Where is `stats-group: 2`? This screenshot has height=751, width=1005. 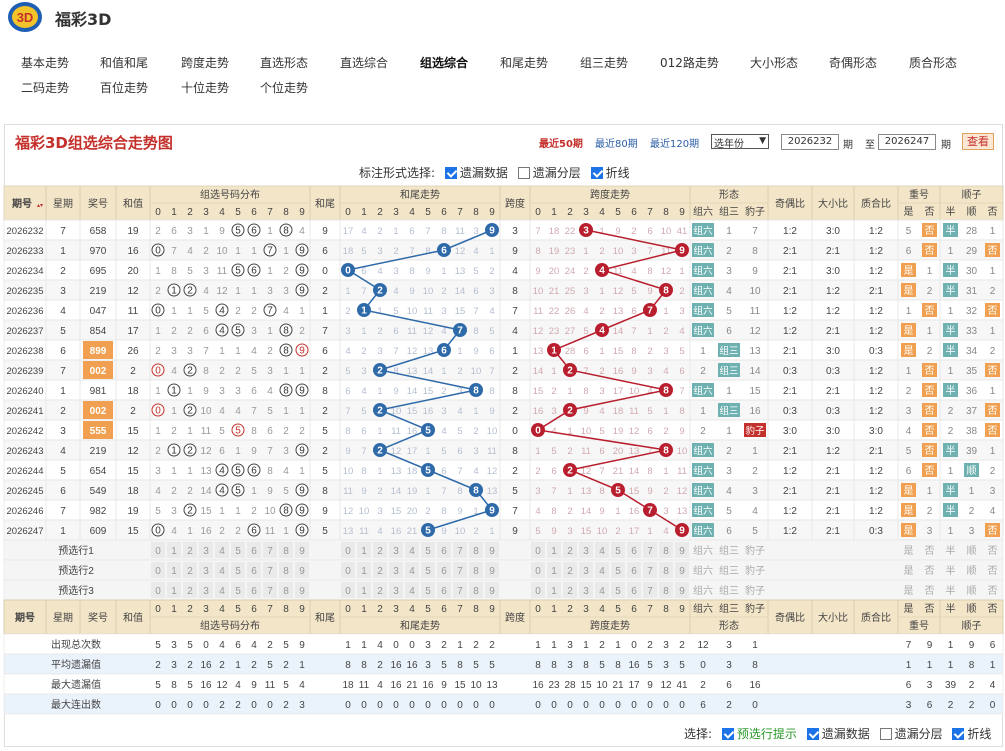 stats-group: 2 is located at coordinates (238, 705).